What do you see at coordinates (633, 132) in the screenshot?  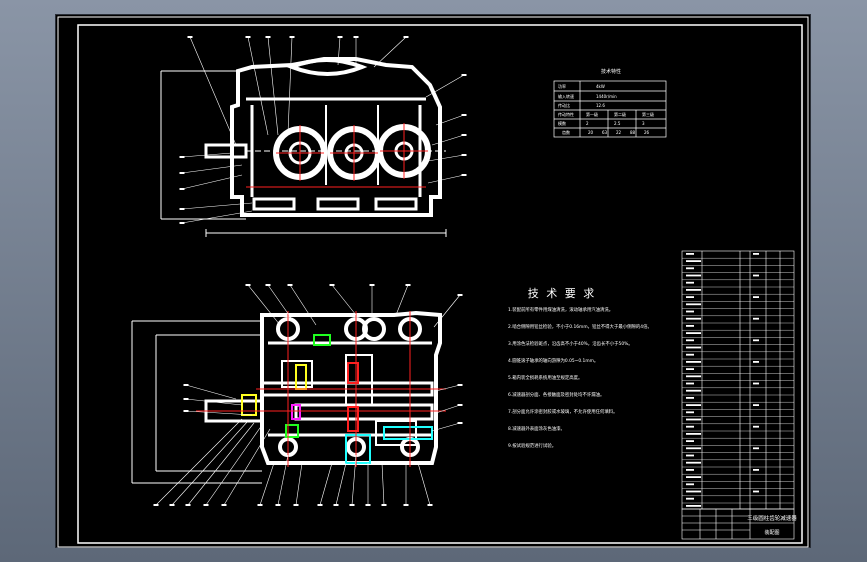 I see `spec-table-cell: 88` at bounding box center [633, 132].